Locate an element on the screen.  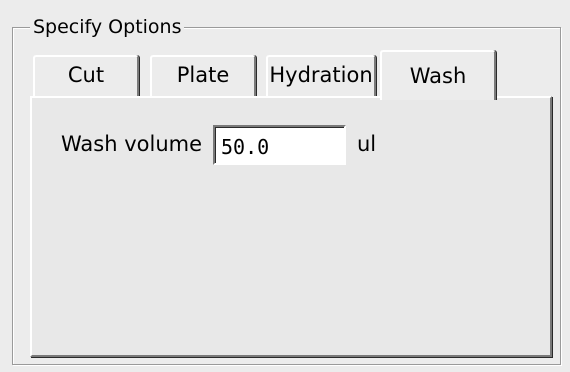
tab-wash: Wash is located at coordinates (438, 75).